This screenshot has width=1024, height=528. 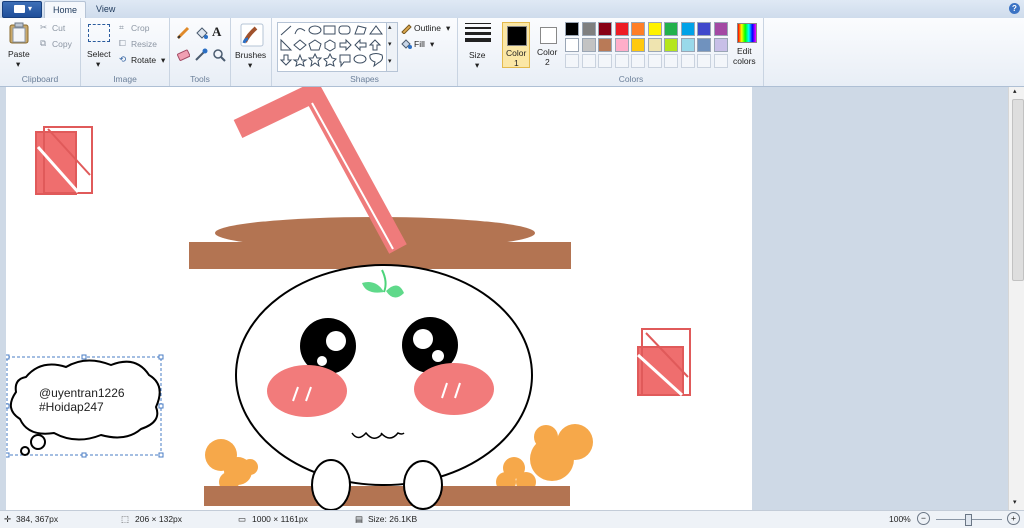 I want to click on shapes-gallery, so click(x=332, y=47).